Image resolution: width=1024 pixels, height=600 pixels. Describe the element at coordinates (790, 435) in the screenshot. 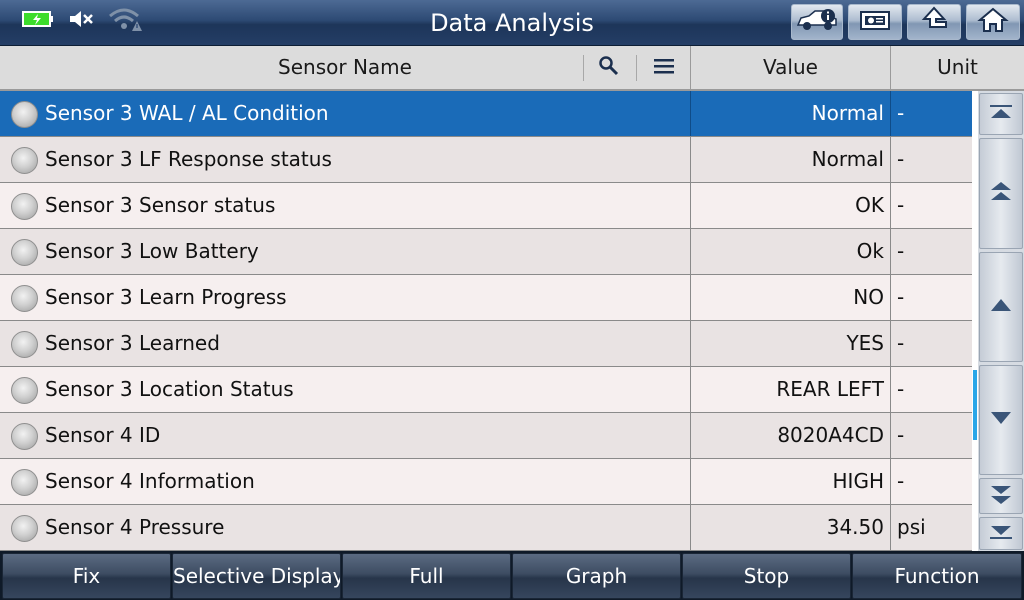

I see `sensor-value: 8020A4CD` at that location.